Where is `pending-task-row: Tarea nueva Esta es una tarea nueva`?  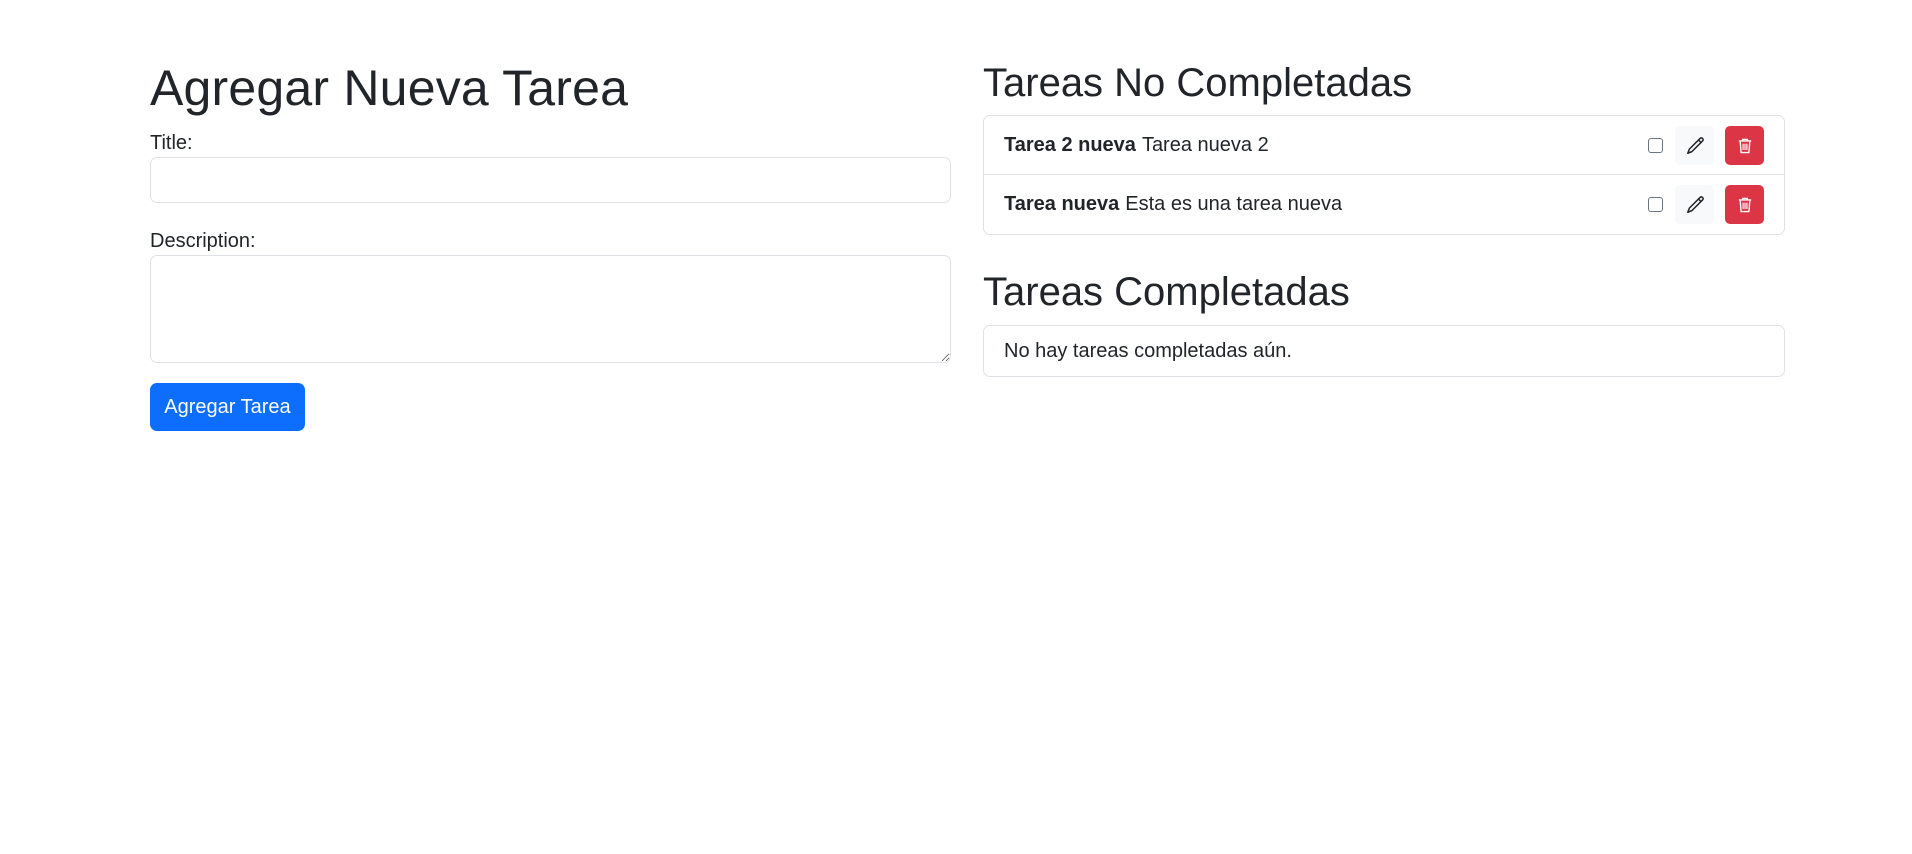 pending-task-row: Tarea nueva Esta es una tarea nueva is located at coordinates (1384, 204).